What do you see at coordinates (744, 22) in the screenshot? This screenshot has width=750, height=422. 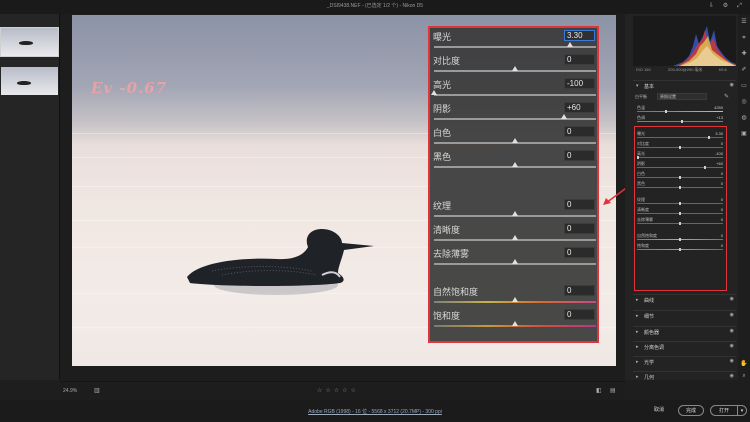 I see `edit-icon: ☰` at bounding box center [744, 22].